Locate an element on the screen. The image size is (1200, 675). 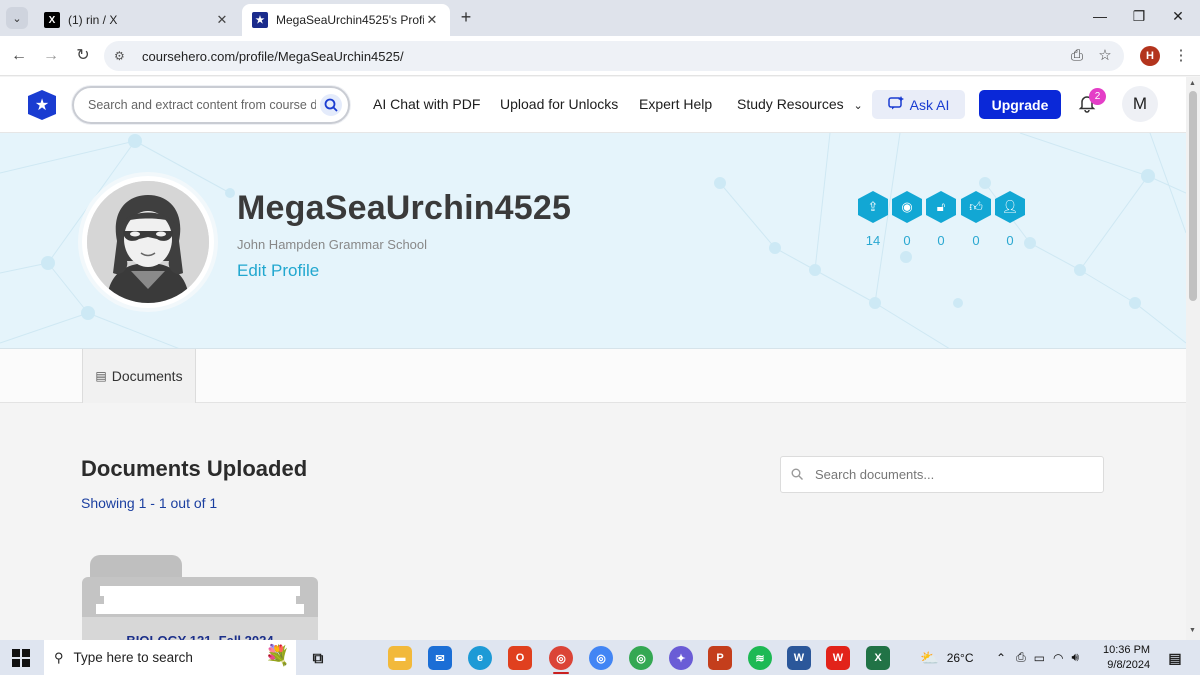
restore-button: ❐ is located at coordinates (1139, 18).